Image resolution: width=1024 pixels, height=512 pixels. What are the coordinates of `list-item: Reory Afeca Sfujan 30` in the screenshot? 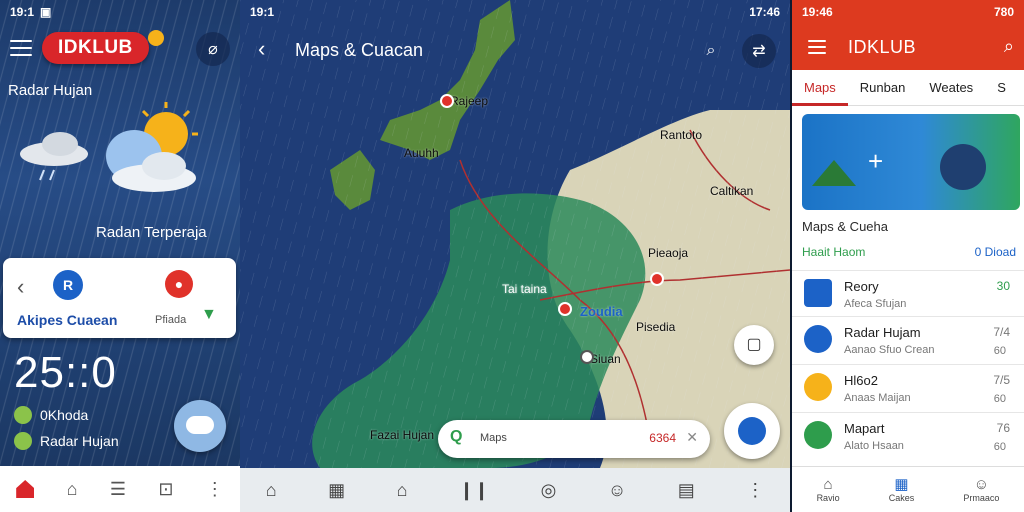 It's located at (908, 293).